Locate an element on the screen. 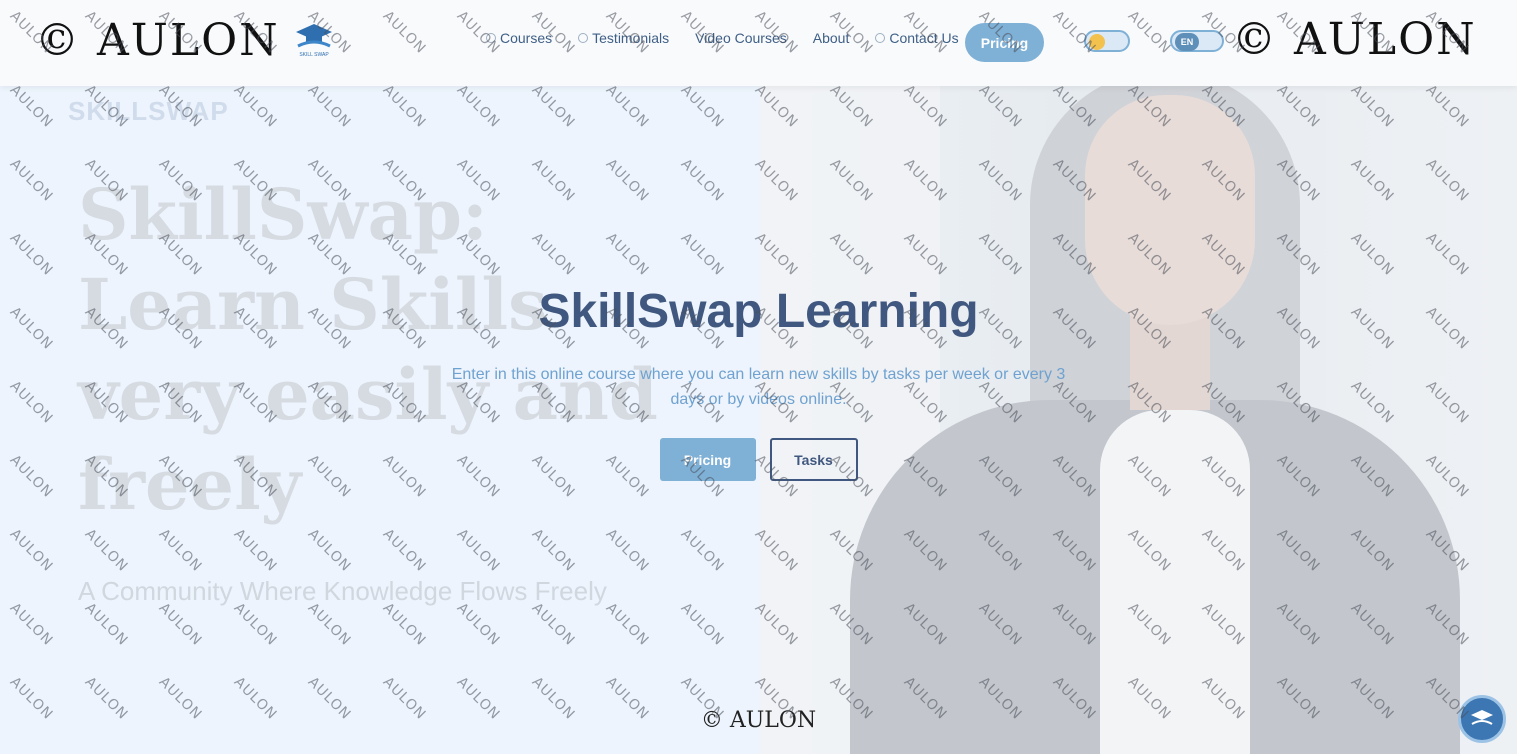  hero-title: SkillSwap Learning is located at coordinates (758, 311).